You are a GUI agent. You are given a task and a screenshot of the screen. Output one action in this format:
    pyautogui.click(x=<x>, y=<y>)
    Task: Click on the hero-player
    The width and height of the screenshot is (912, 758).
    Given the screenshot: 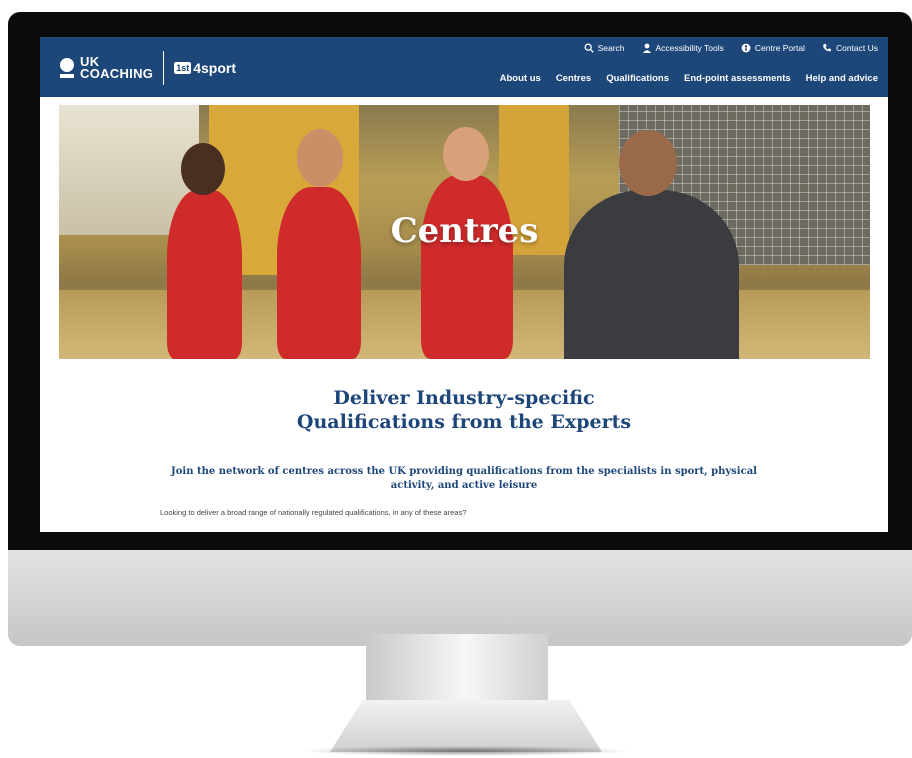 What is the action you would take?
    pyautogui.click(x=467, y=267)
    